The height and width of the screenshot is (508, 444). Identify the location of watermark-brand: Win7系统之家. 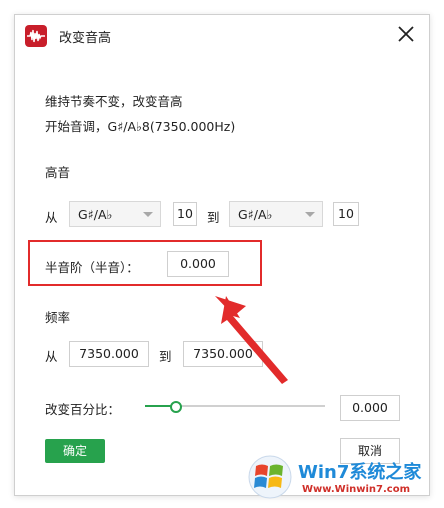
(360, 472).